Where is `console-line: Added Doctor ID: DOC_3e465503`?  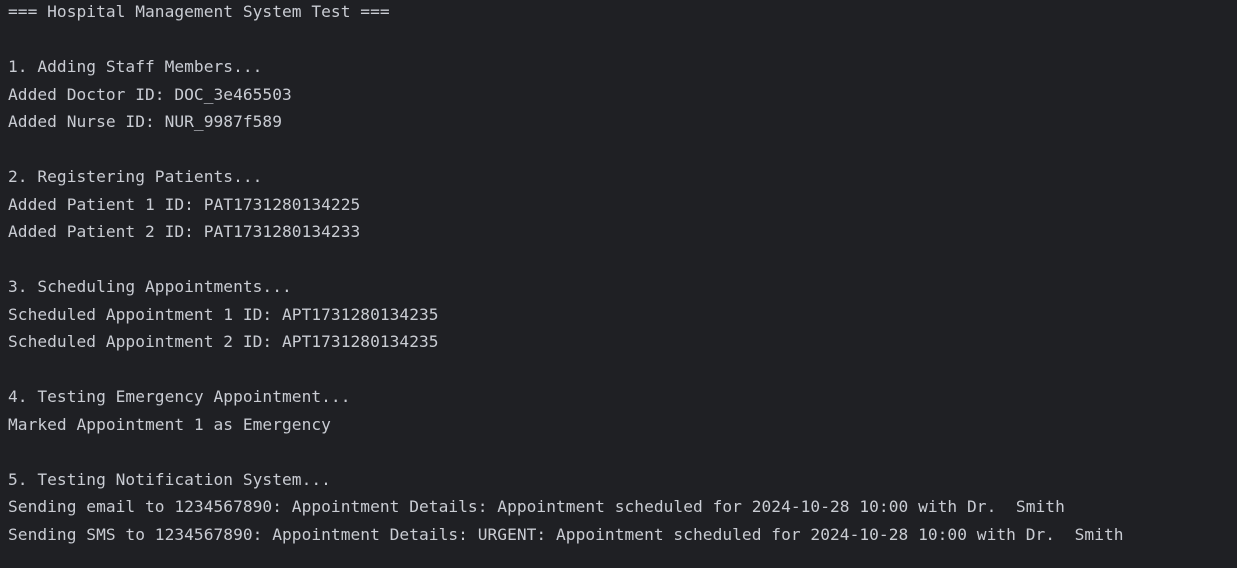 console-line: Added Doctor ID: DOC_3e465503 is located at coordinates (150, 94).